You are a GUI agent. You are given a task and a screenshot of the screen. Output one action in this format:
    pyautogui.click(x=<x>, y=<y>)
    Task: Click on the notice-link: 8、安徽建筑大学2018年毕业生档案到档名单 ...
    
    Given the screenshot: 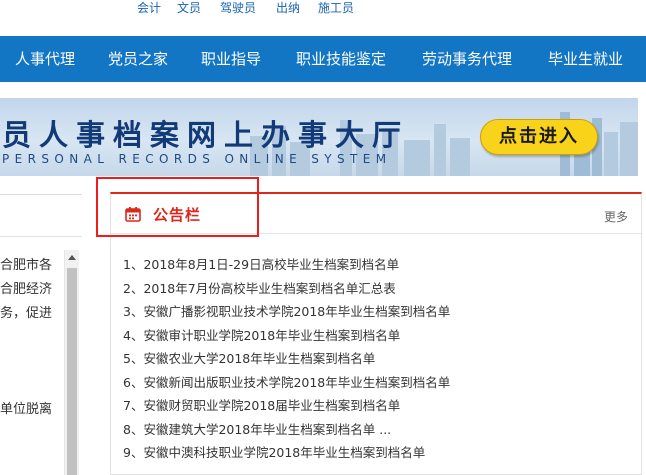 What is the action you would take?
    pyautogui.click(x=257, y=429)
    